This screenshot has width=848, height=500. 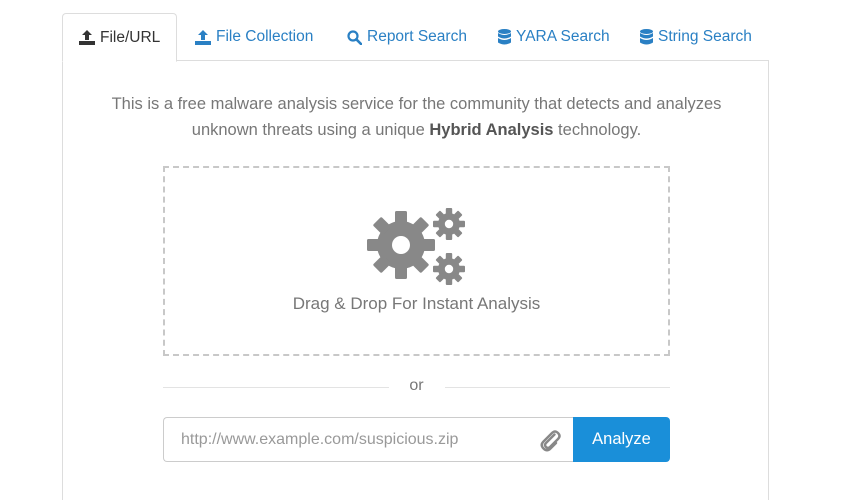 I want to click on tab-file-collection: File Collection, so click(x=254, y=37).